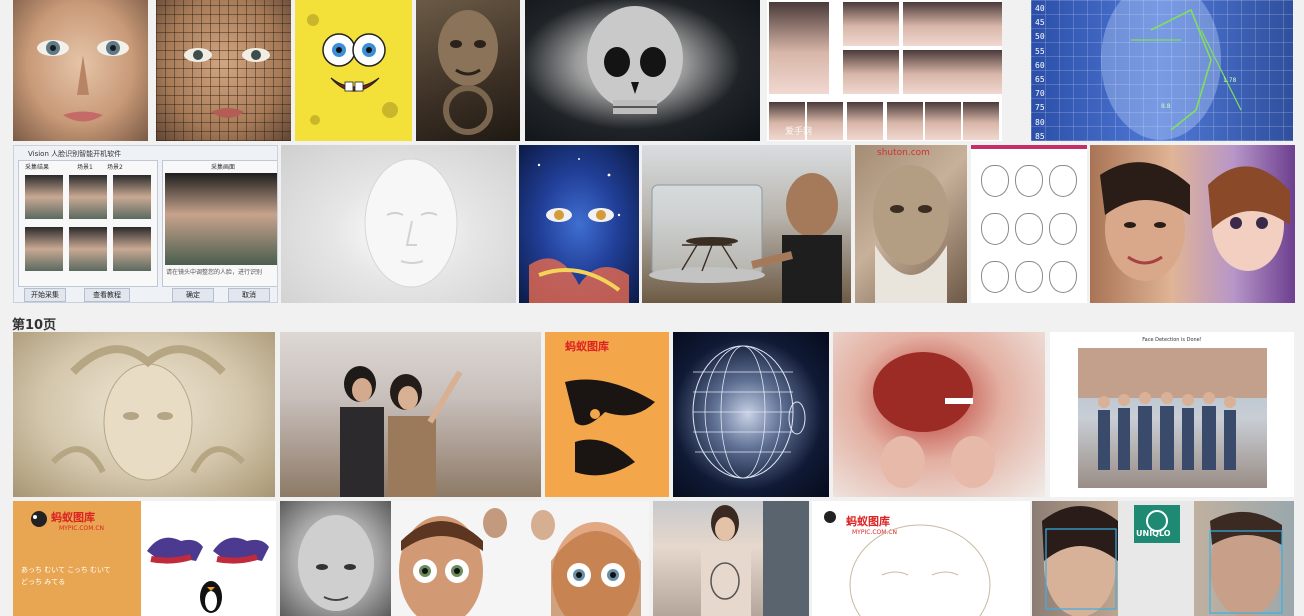  What do you see at coordinates (635, 60) in the screenshot?
I see `skull-thumb` at bounding box center [635, 60].